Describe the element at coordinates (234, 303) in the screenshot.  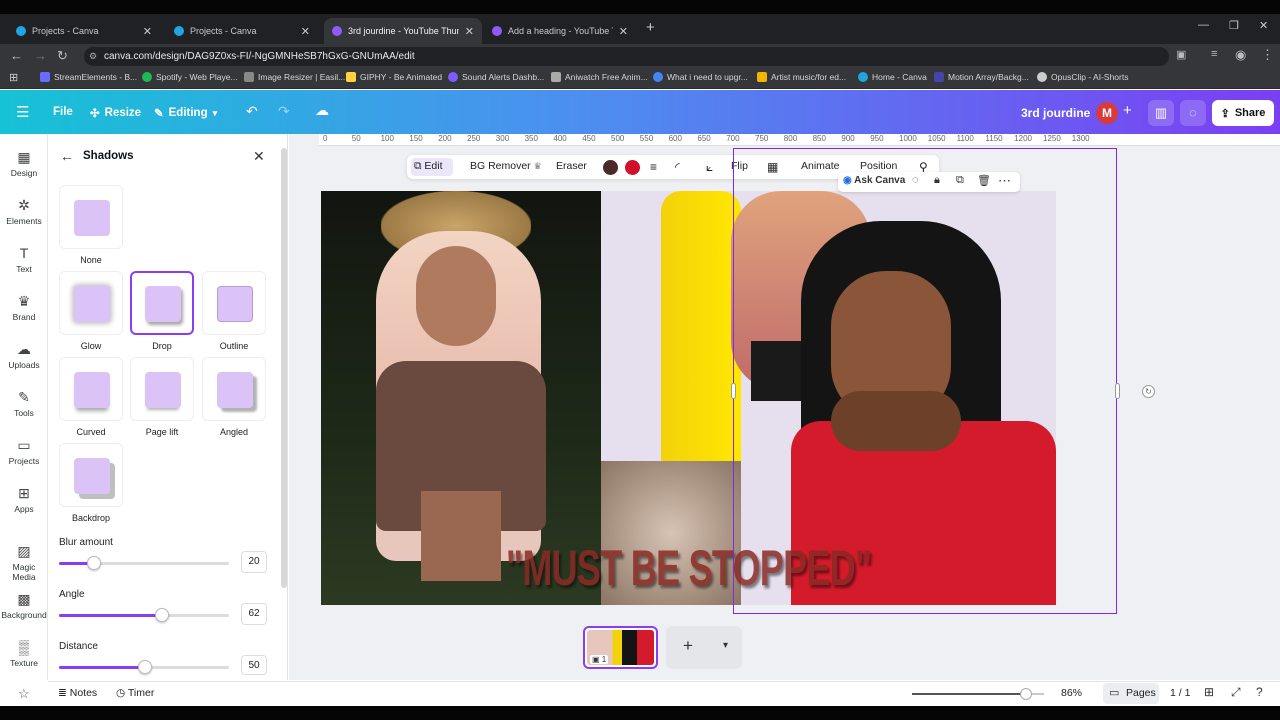
I see `shadow-option-outline` at that location.